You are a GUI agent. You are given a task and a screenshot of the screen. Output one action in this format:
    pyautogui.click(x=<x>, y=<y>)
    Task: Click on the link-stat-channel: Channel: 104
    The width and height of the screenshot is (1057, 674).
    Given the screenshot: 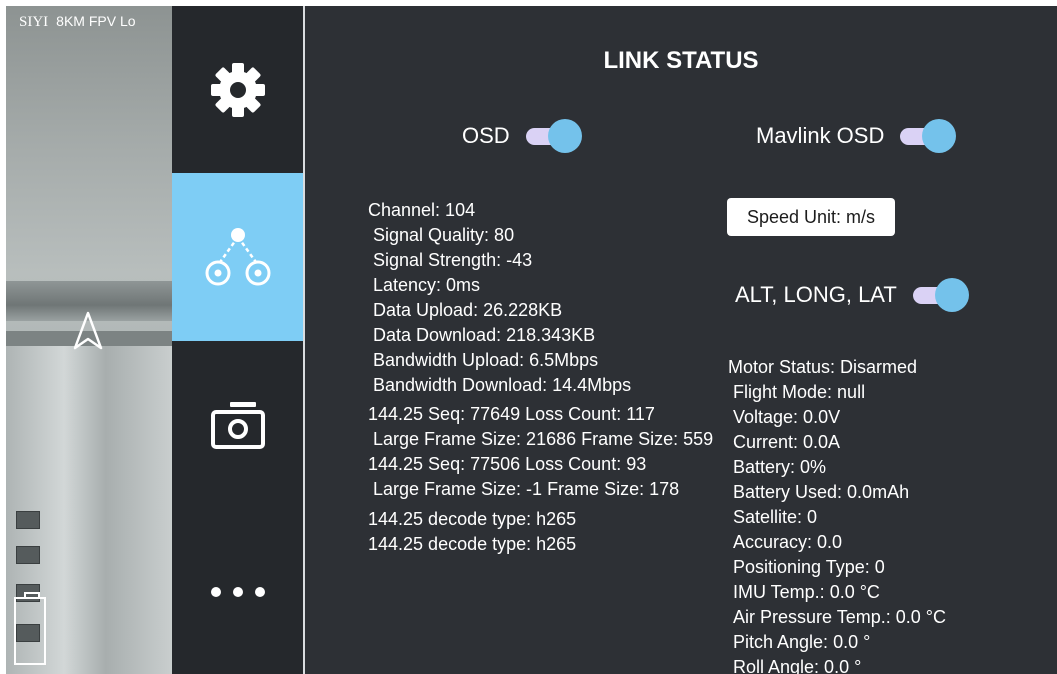 What is the action you would take?
    pyautogui.click(x=422, y=210)
    